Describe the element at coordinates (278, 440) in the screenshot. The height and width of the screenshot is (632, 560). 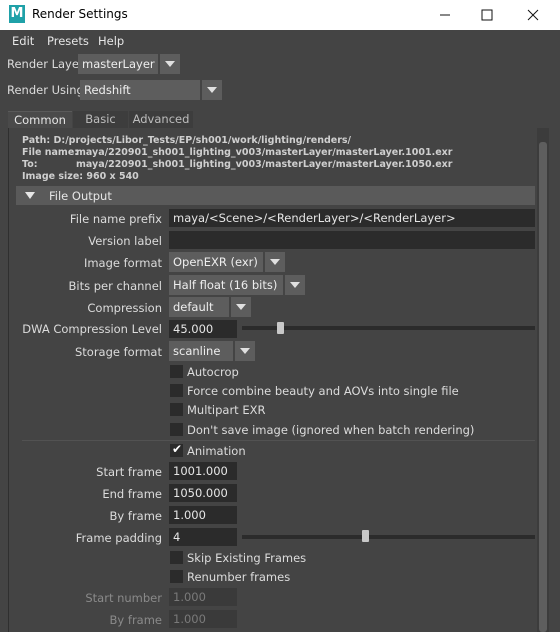
I see `divider` at that location.